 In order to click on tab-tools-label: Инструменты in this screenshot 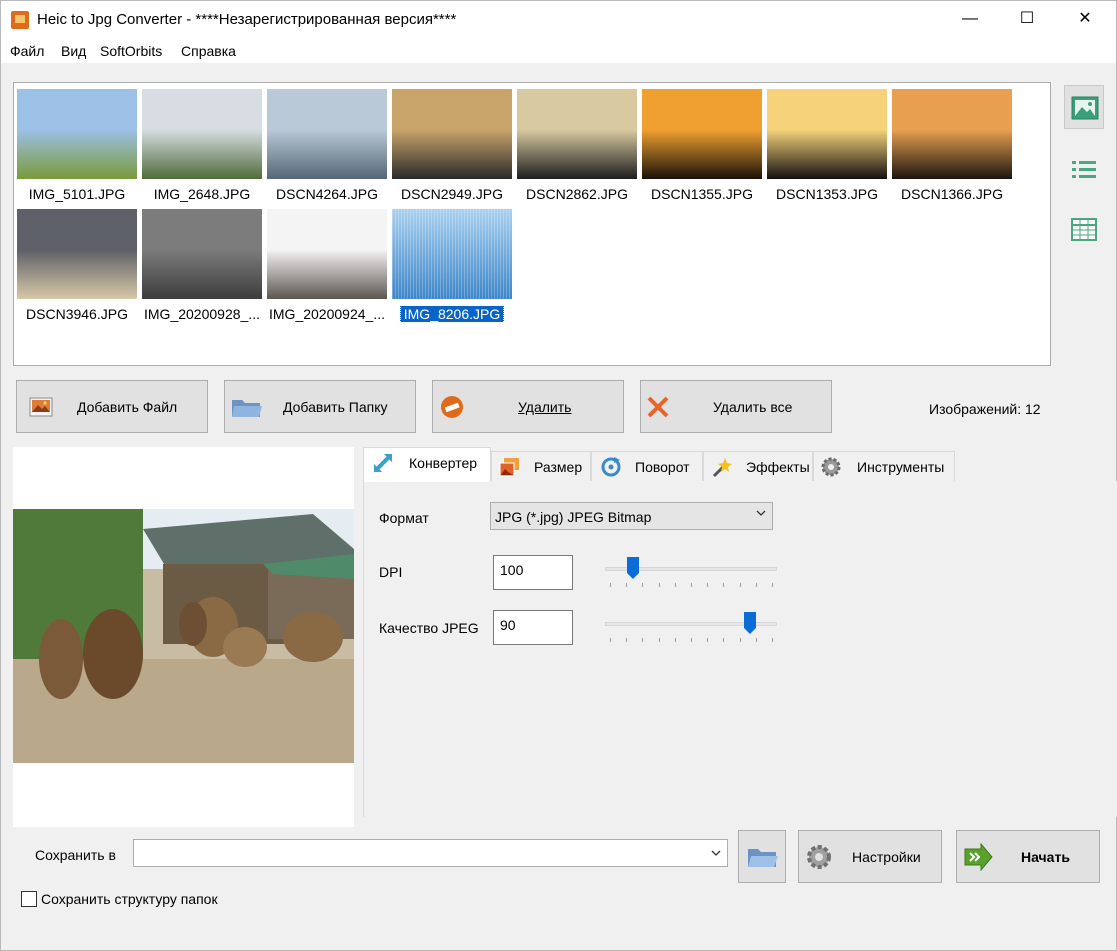, I will do `click(901, 467)`.